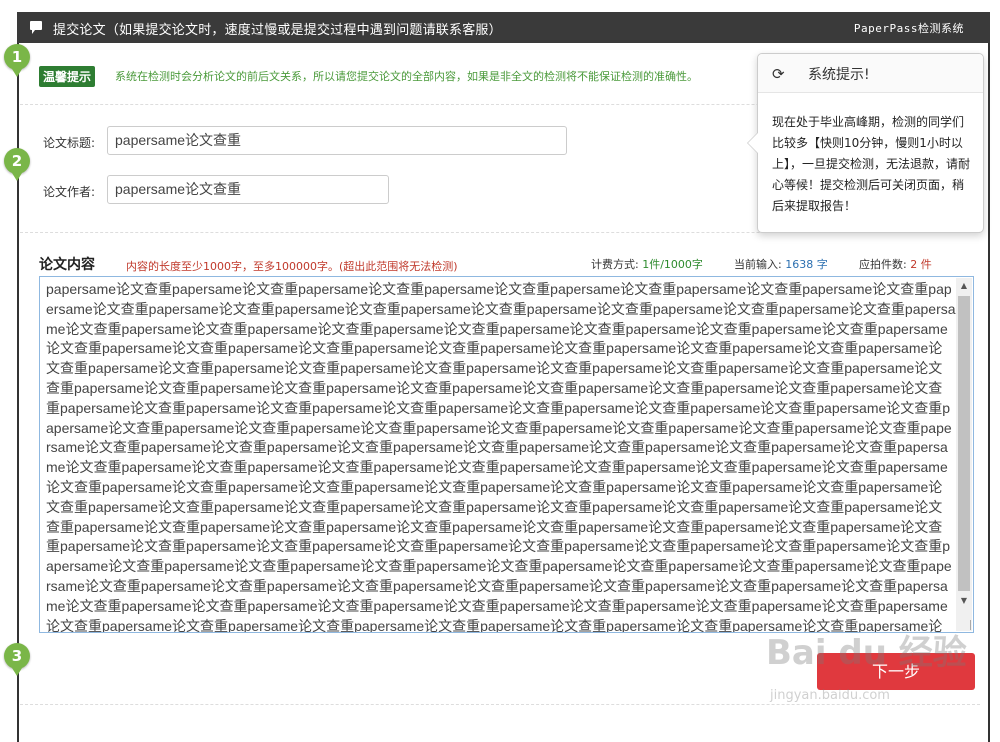  I want to click on current-input-stat: 当前输入: 1638 字, so click(781, 264).